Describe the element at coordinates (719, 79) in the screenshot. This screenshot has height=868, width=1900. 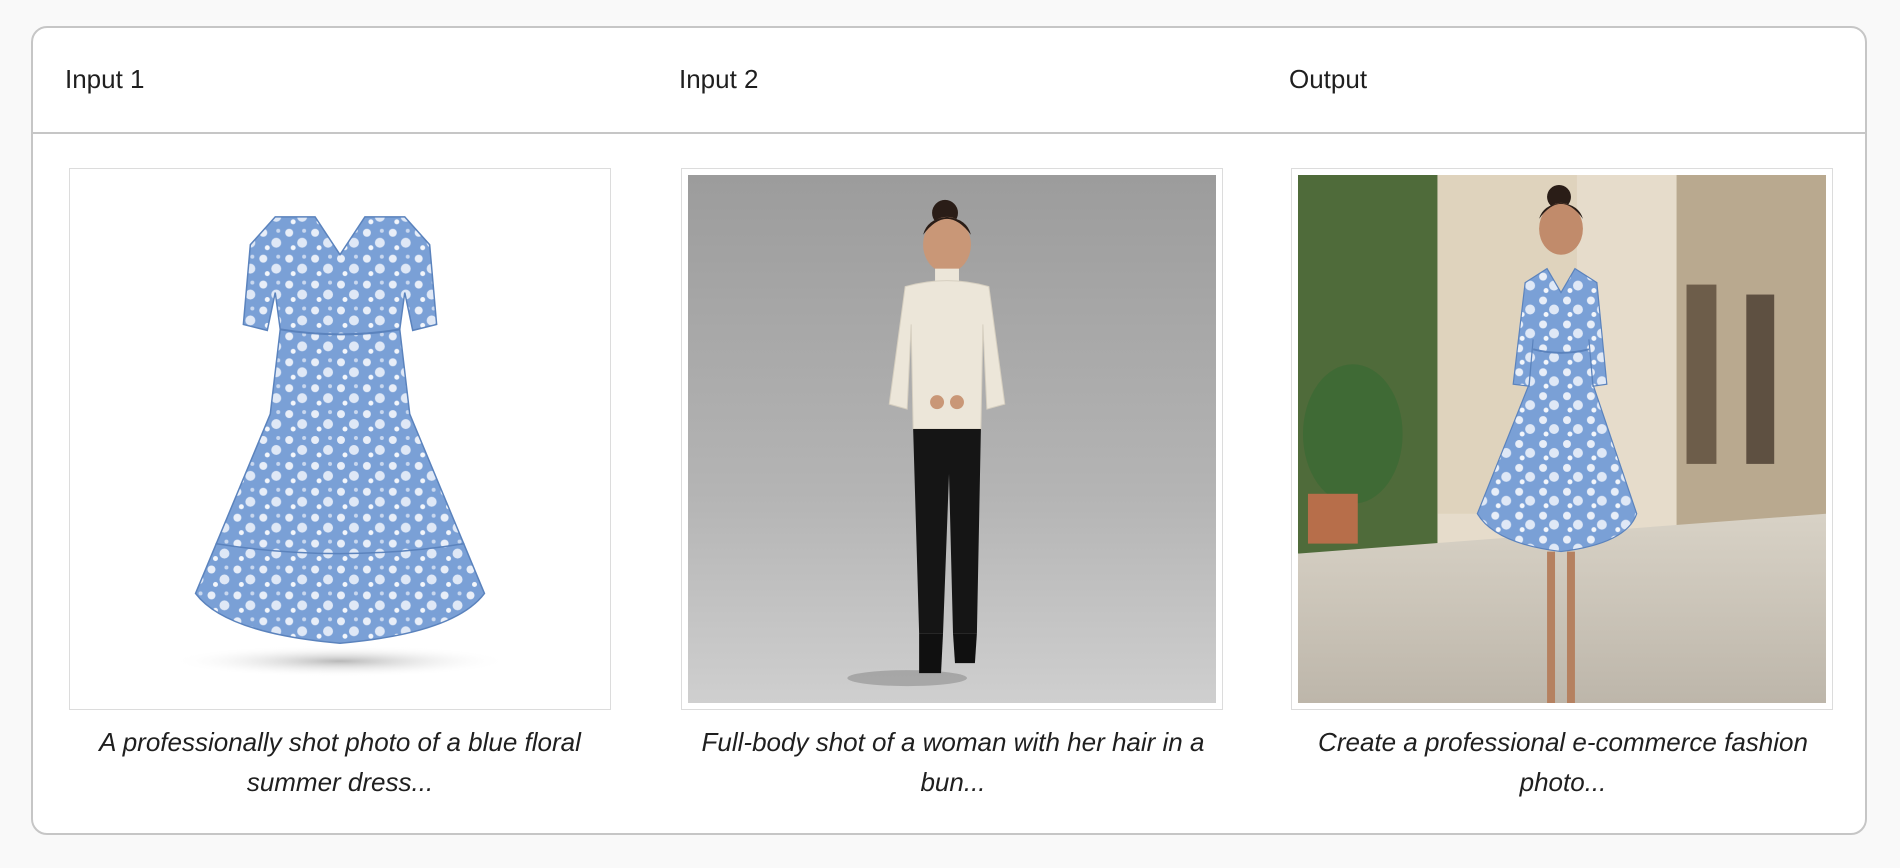
I see `column-title-input-2: Input 2` at that location.